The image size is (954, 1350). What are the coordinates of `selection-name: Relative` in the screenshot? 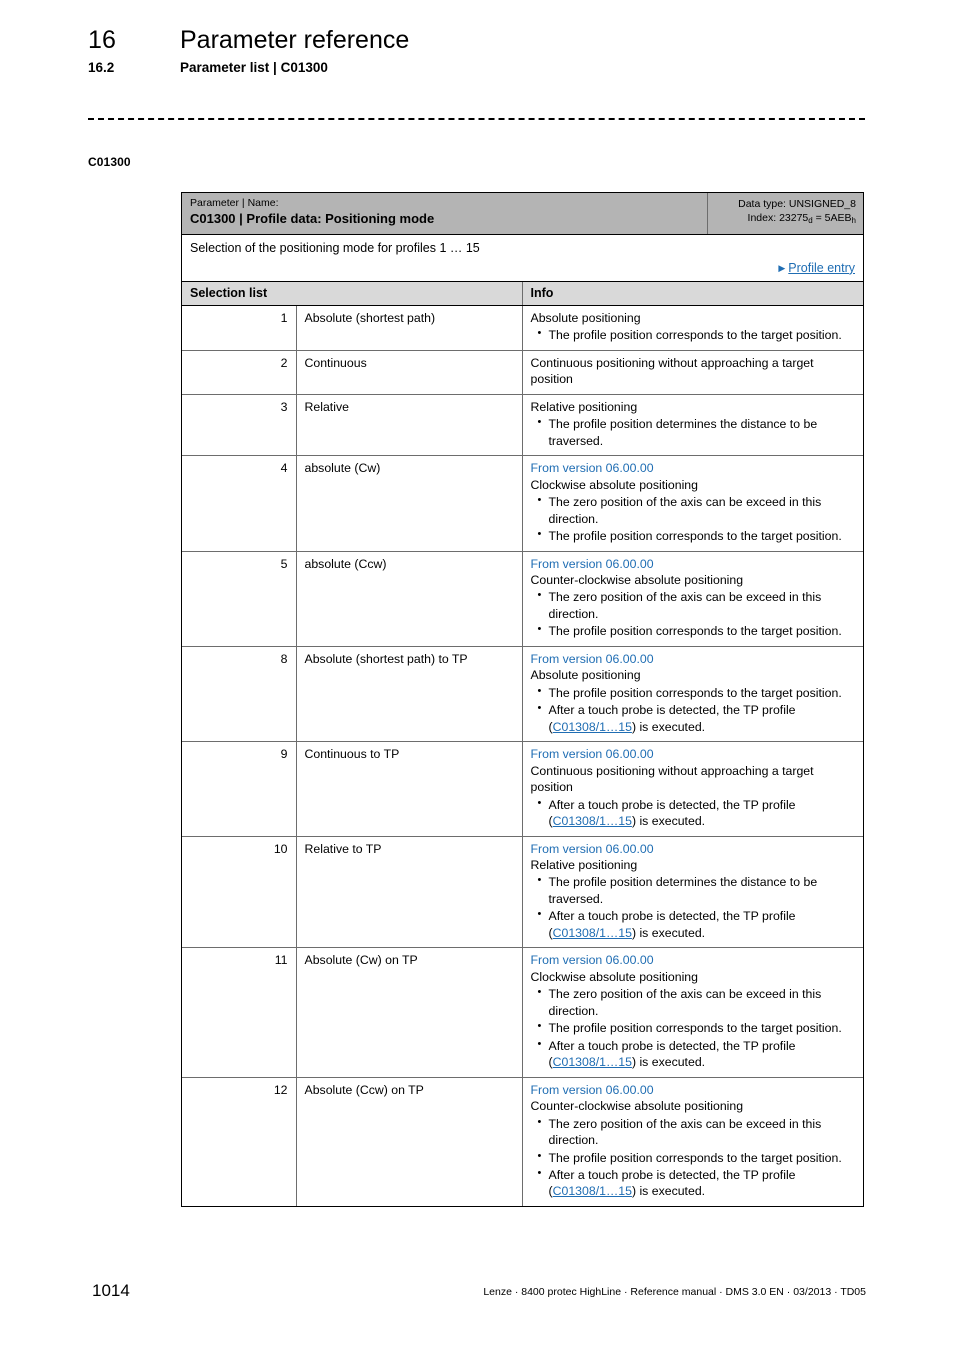 It's located at (409, 424).